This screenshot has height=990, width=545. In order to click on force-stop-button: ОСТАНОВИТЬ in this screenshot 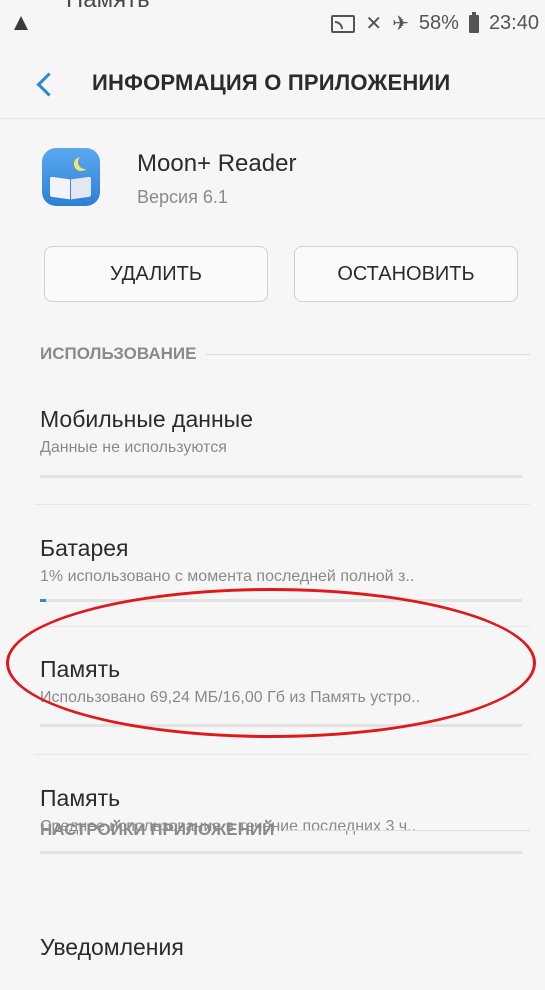, I will do `click(406, 274)`.